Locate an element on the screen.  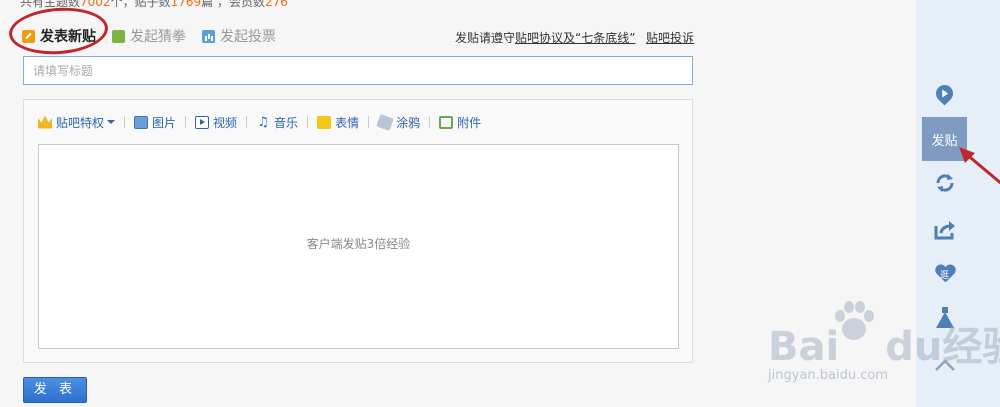
tool-label: 贴吧特权 is located at coordinates (80, 122).